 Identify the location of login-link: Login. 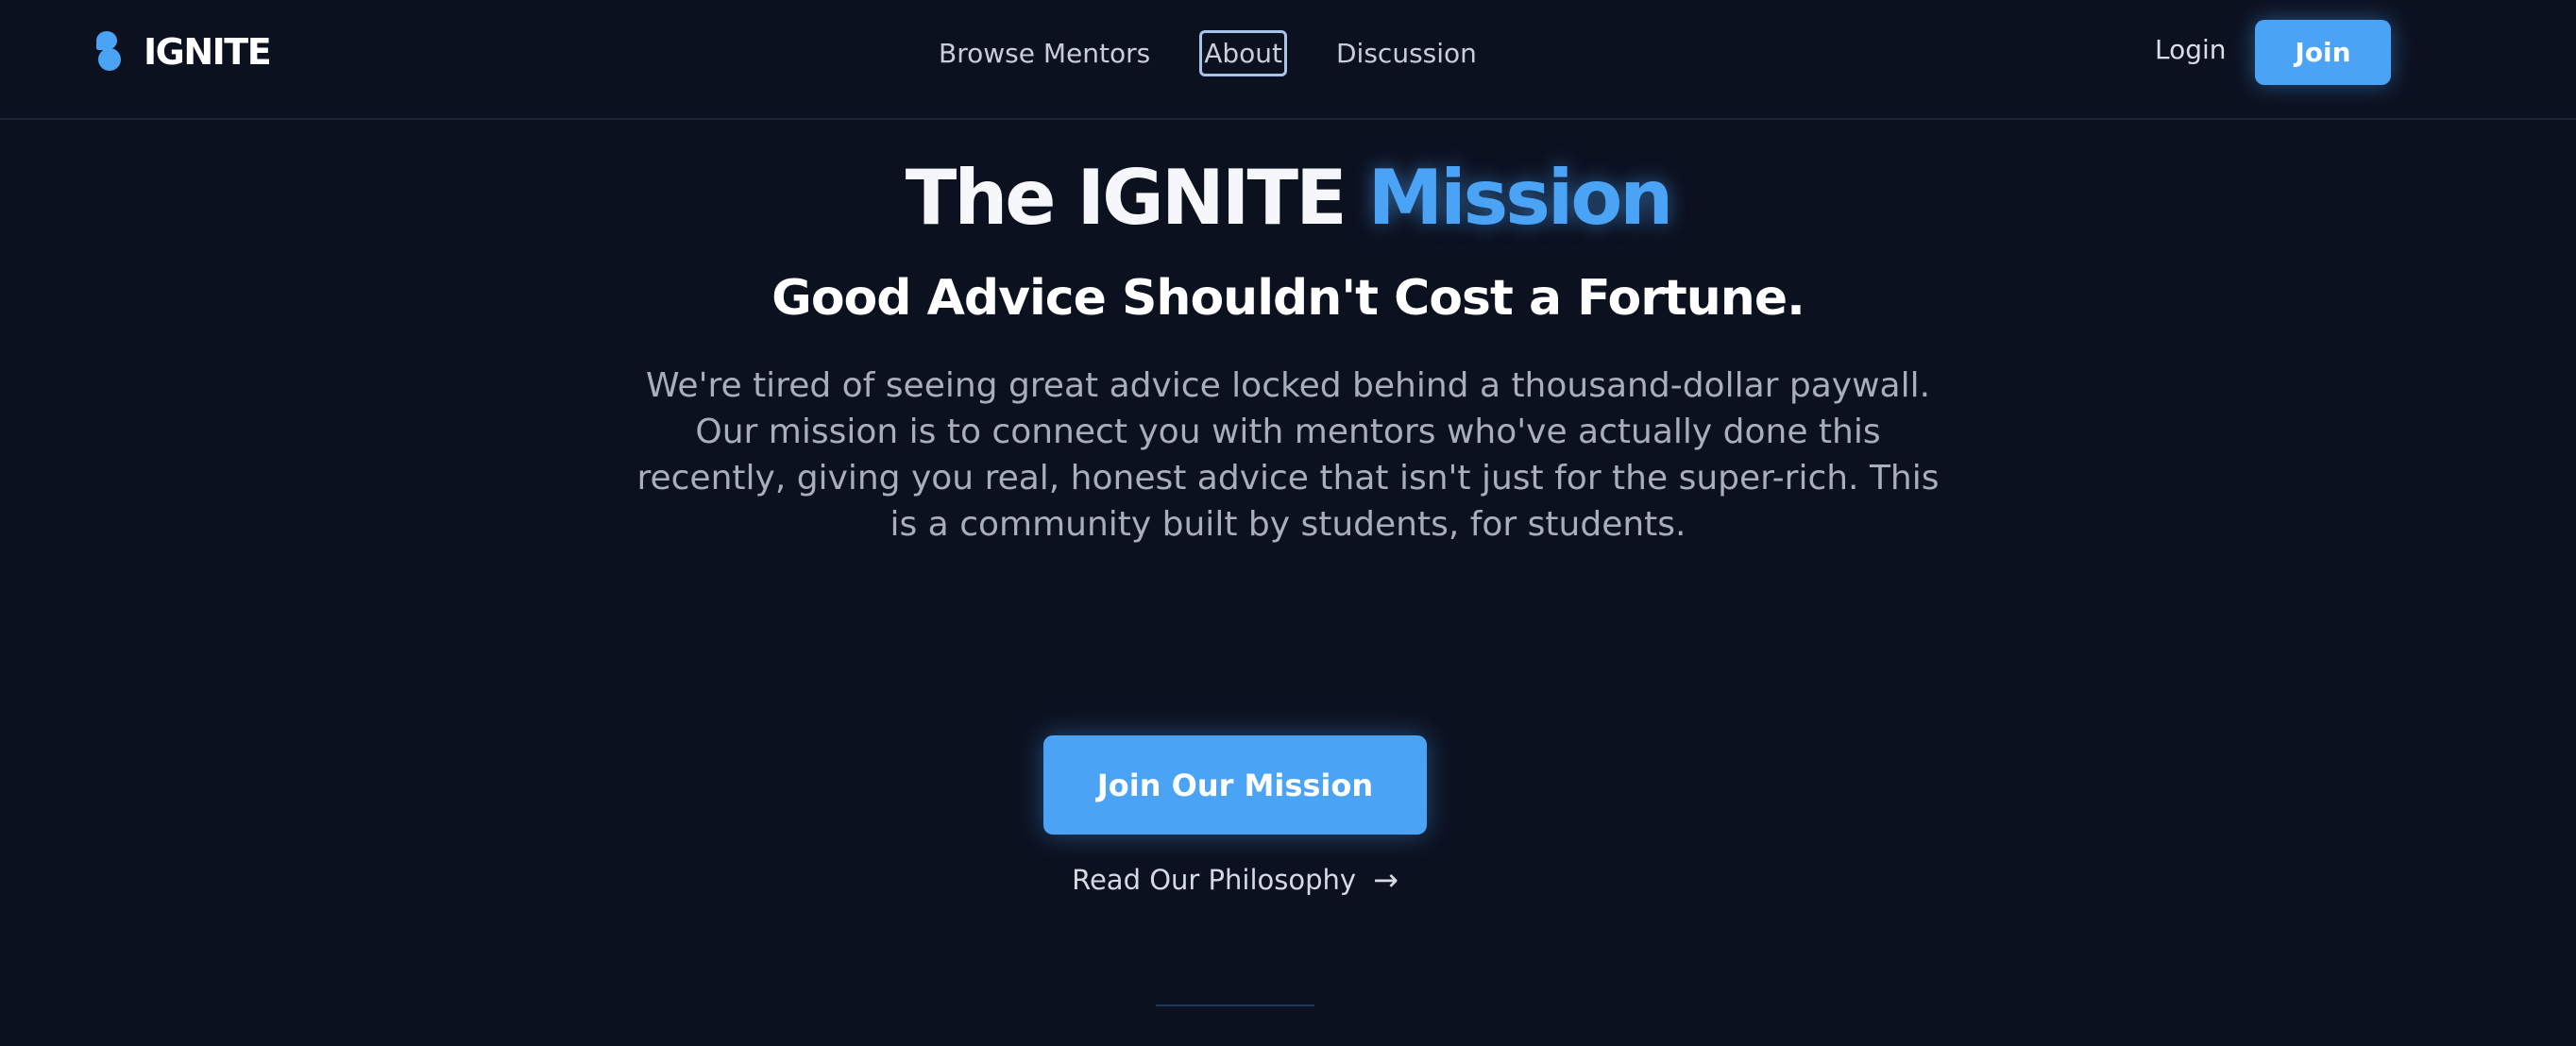
(2191, 49).